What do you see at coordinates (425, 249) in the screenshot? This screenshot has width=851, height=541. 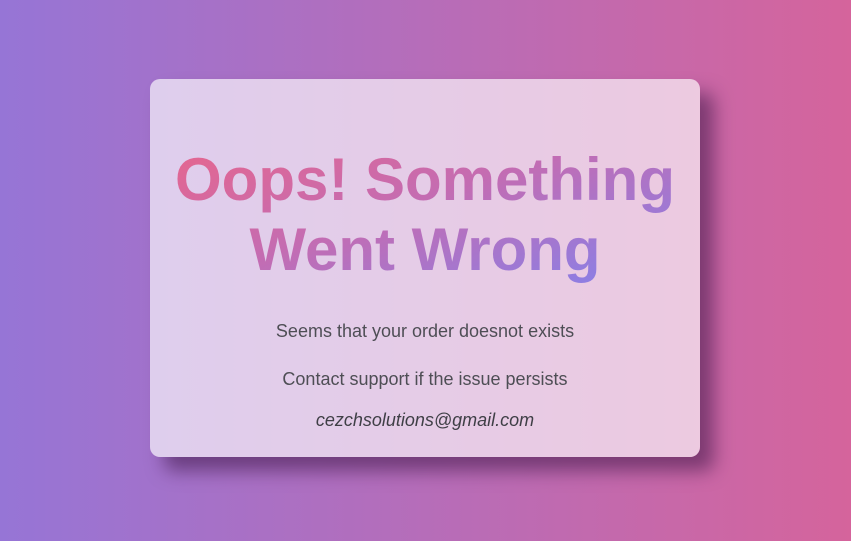 I see `error-title-line2: Went Wrong` at bounding box center [425, 249].